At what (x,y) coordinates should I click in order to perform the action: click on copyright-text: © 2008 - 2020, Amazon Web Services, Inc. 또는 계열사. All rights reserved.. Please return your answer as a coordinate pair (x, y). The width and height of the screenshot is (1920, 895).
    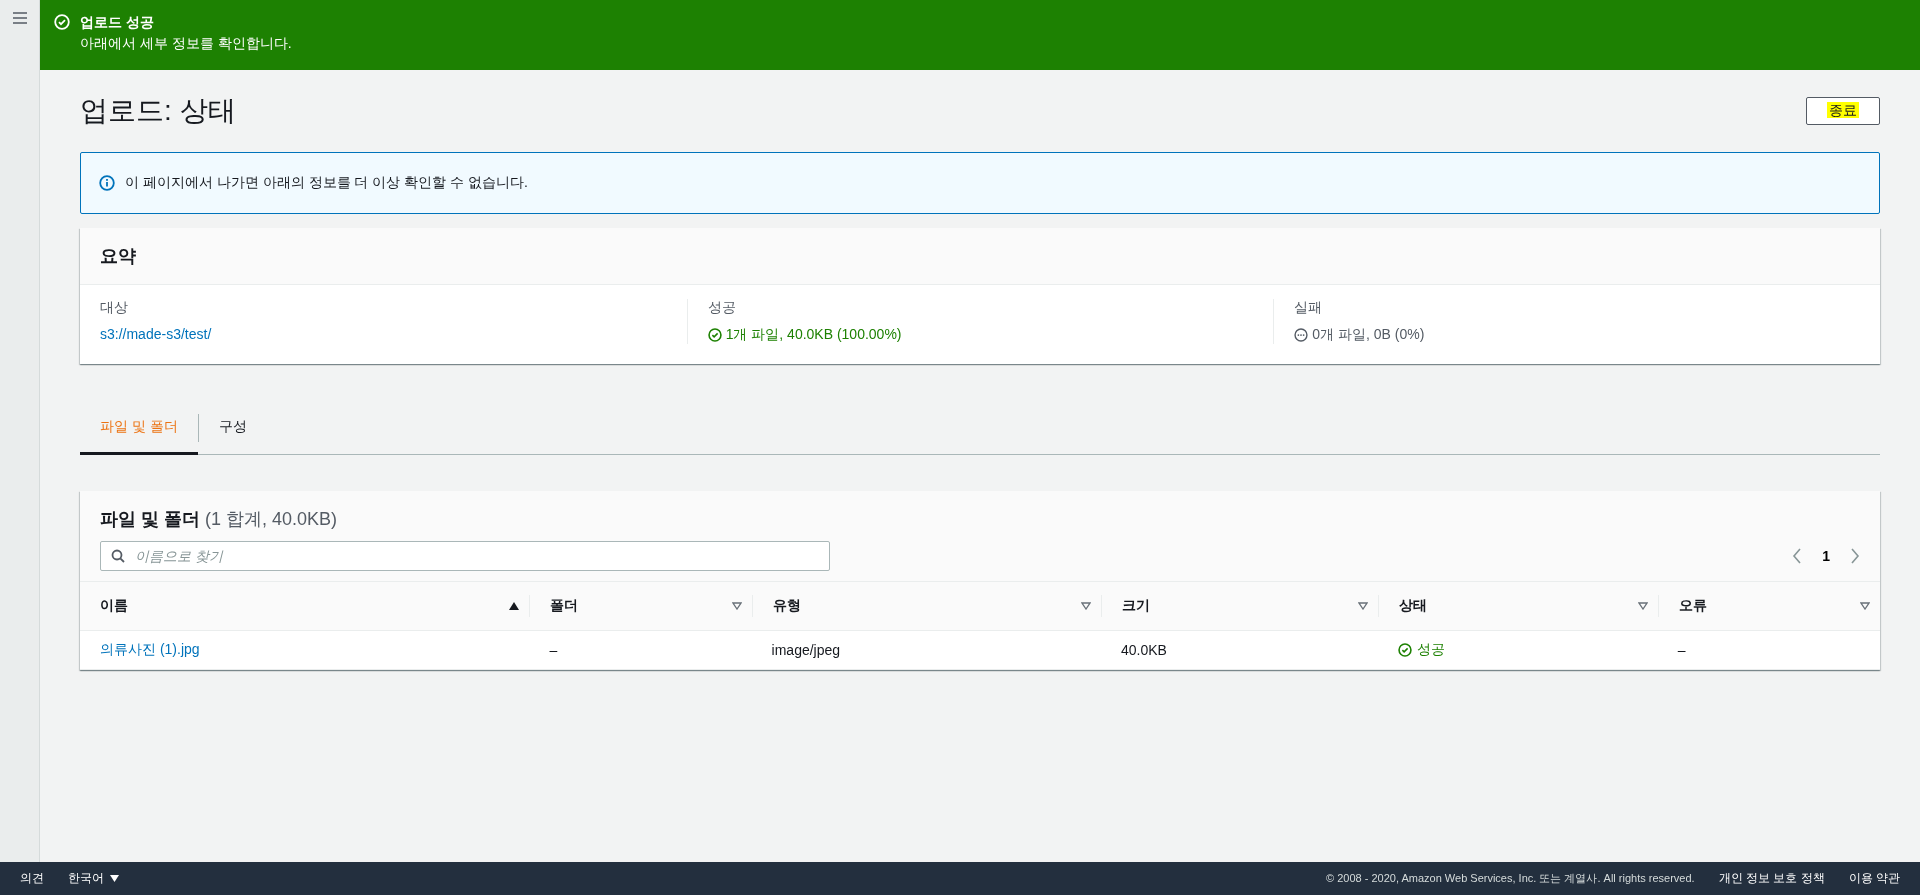
    Looking at the image, I should click on (1510, 878).